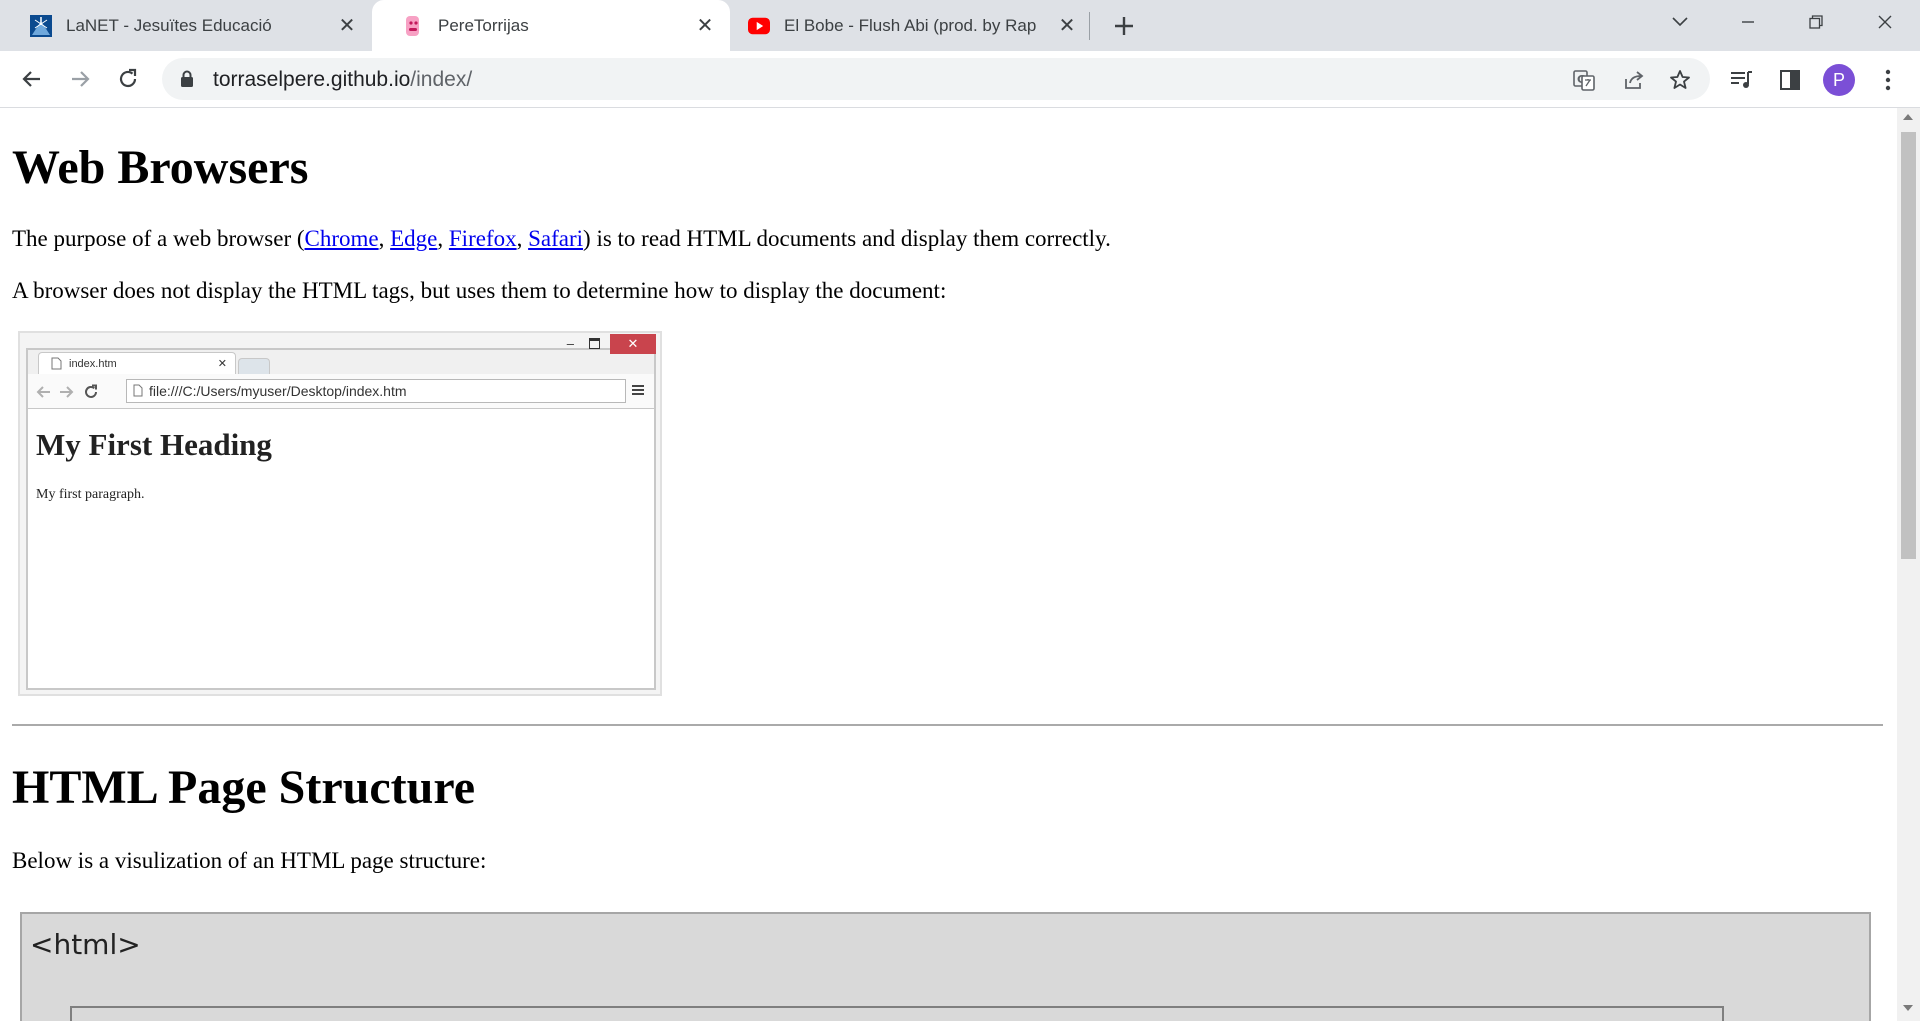 Image resolution: width=1920 pixels, height=1021 pixels. I want to click on link-safari: Safari, so click(555, 238).